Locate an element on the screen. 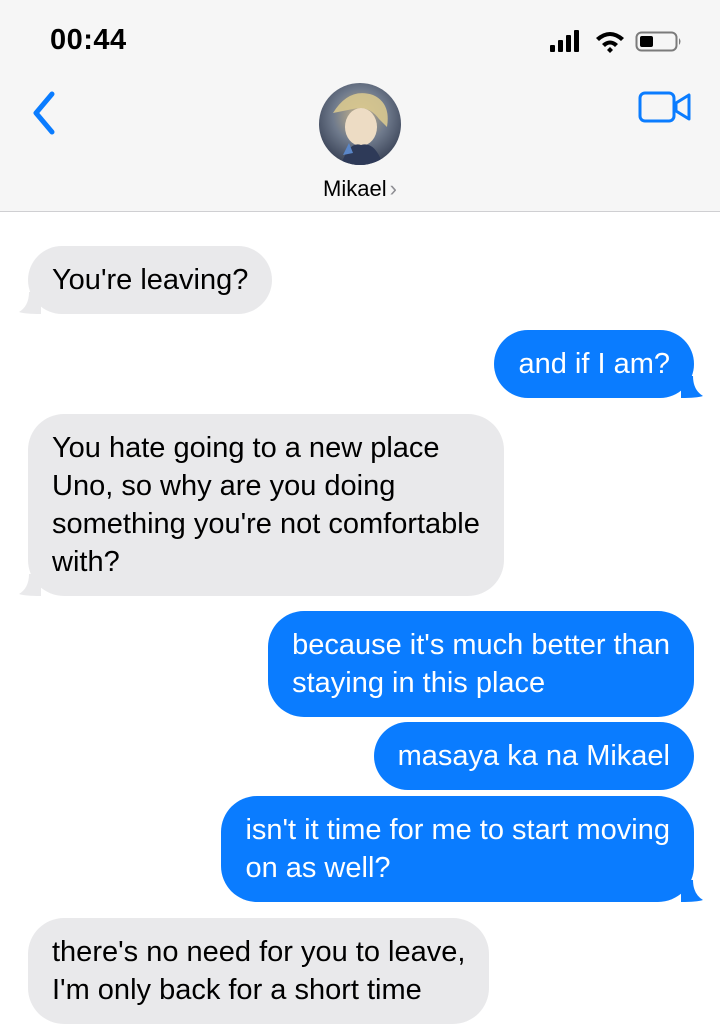 This screenshot has height=1036, width=720. wifi-icon is located at coordinates (610, 42).